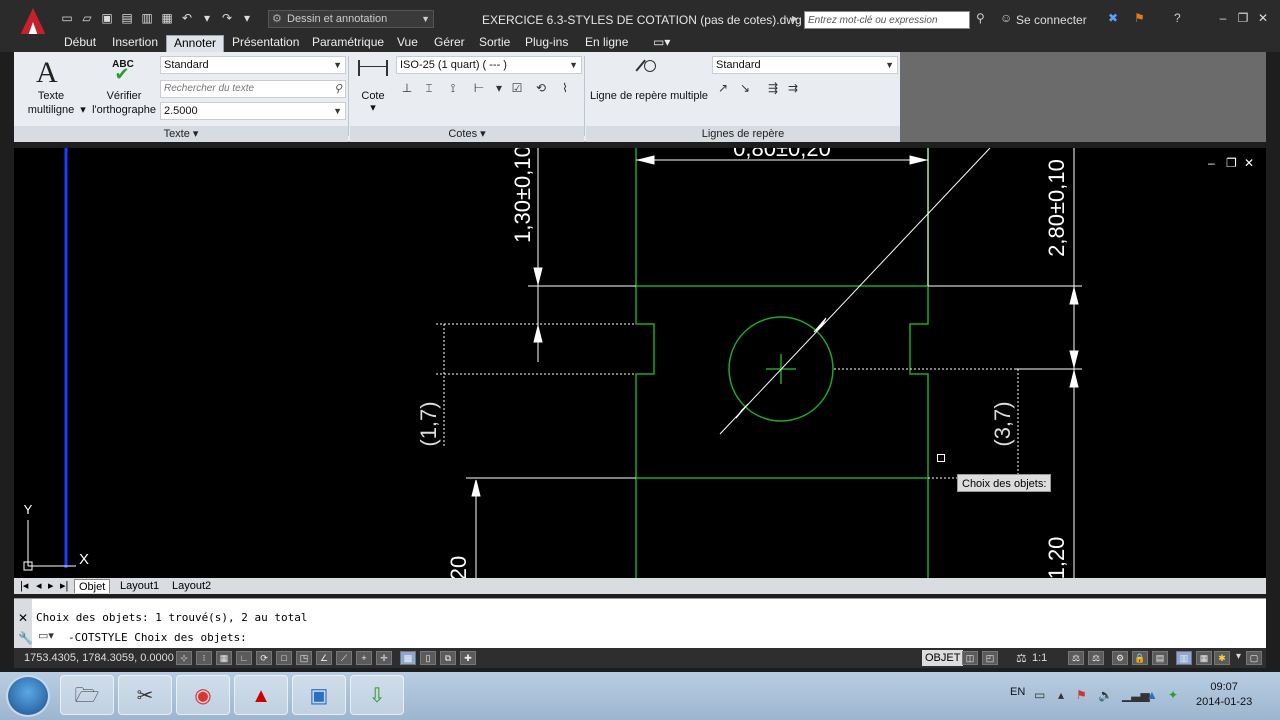 The image size is (1280, 720). I want to click on remove-leader-icon: ↘, so click(745, 88).